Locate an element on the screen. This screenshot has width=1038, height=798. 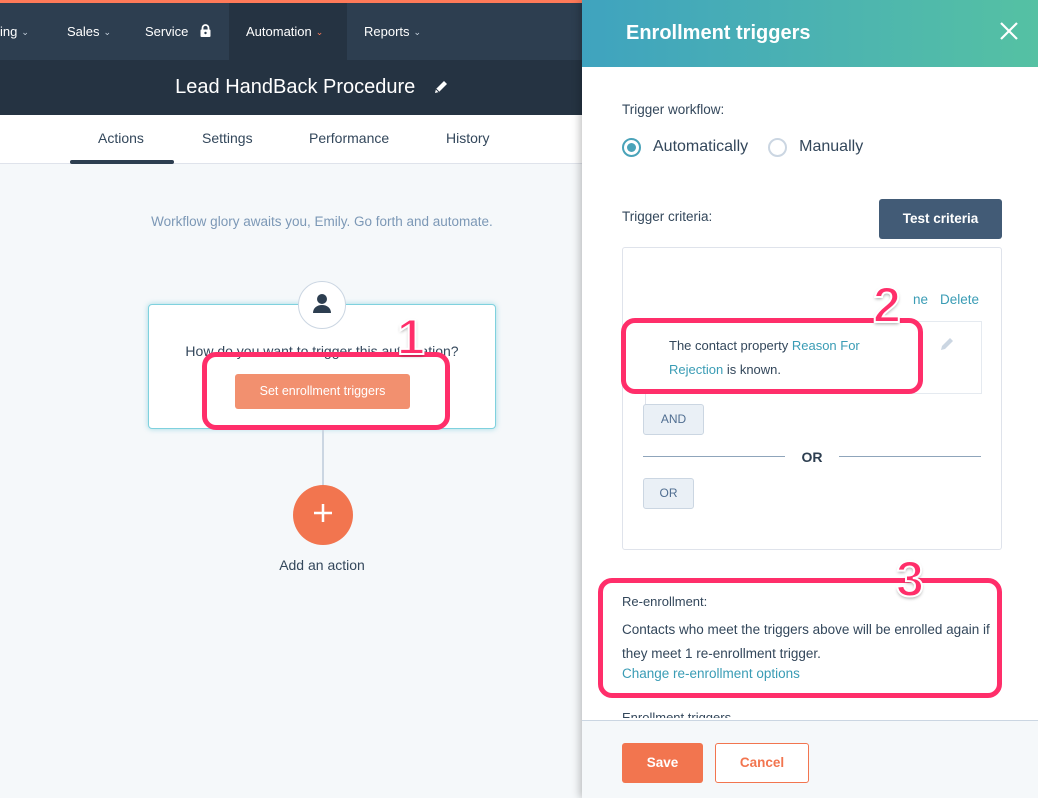
workflow-titlebar: Lead HandBack Procedure is located at coordinates (291, 87).